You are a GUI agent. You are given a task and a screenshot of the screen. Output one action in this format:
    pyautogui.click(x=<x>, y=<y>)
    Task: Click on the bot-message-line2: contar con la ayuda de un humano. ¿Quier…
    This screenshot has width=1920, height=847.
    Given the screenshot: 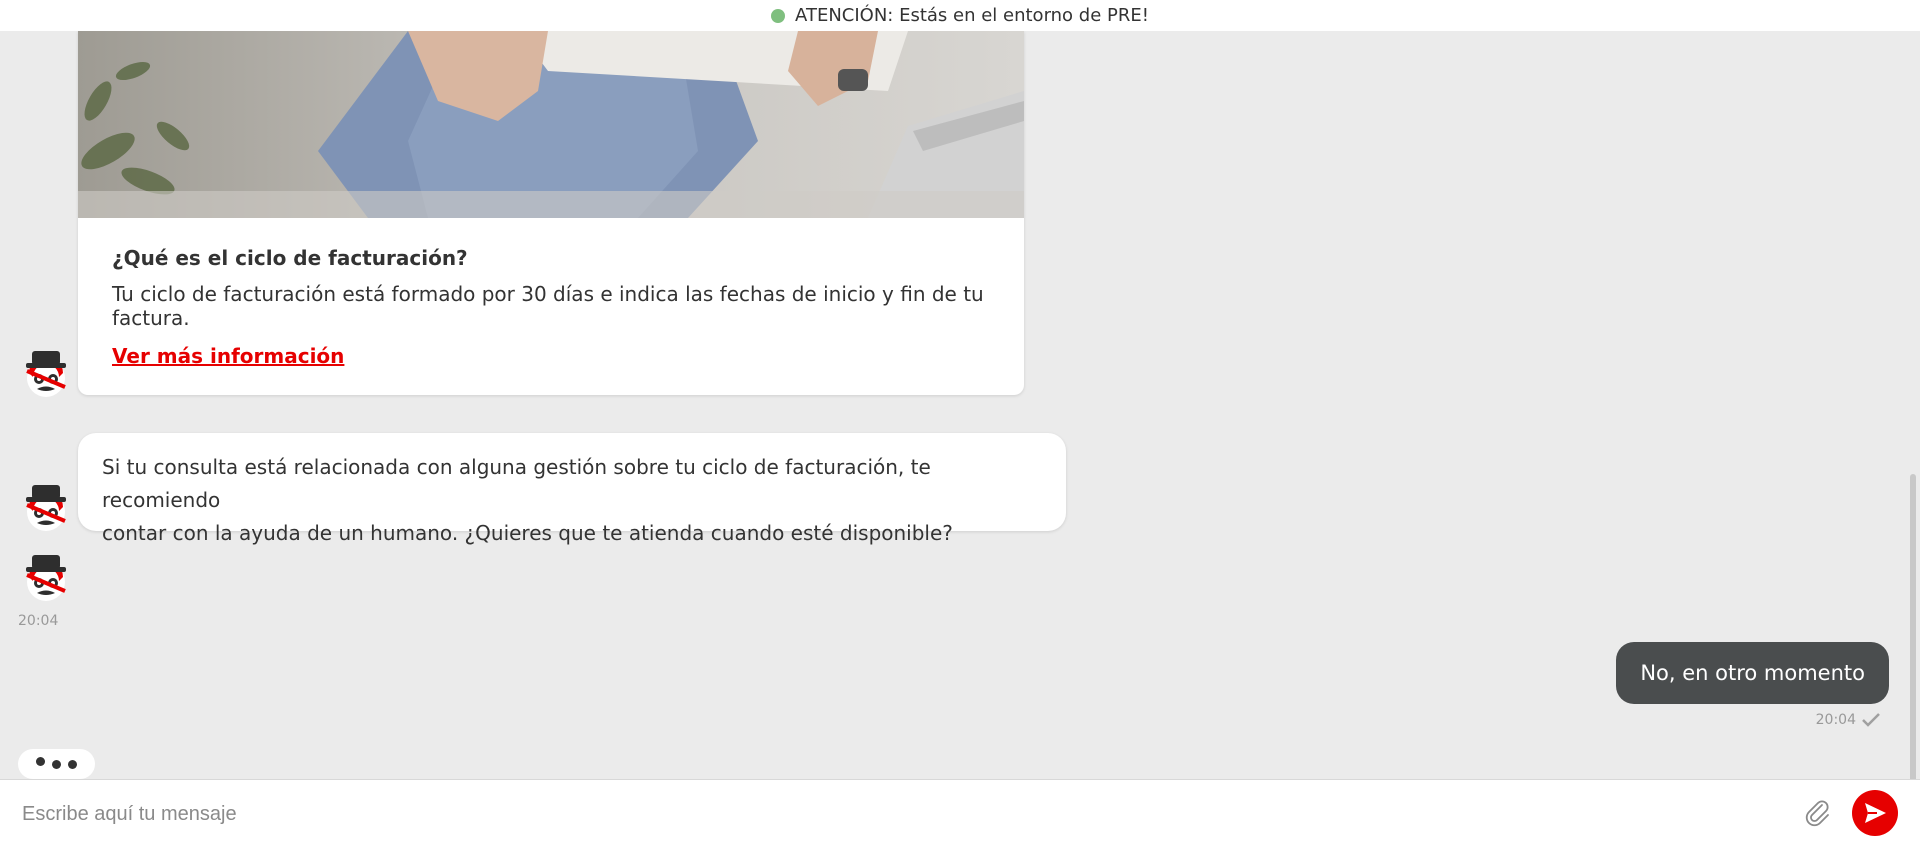 What is the action you would take?
    pyautogui.click(x=527, y=533)
    